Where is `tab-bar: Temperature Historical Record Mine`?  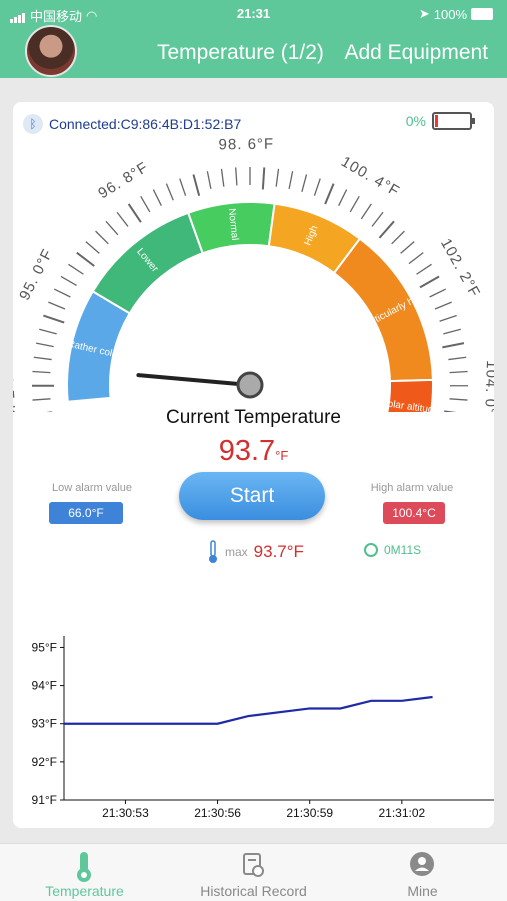 tab-bar: Temperature Historical Record Mine is located at coordinates (253, 872).